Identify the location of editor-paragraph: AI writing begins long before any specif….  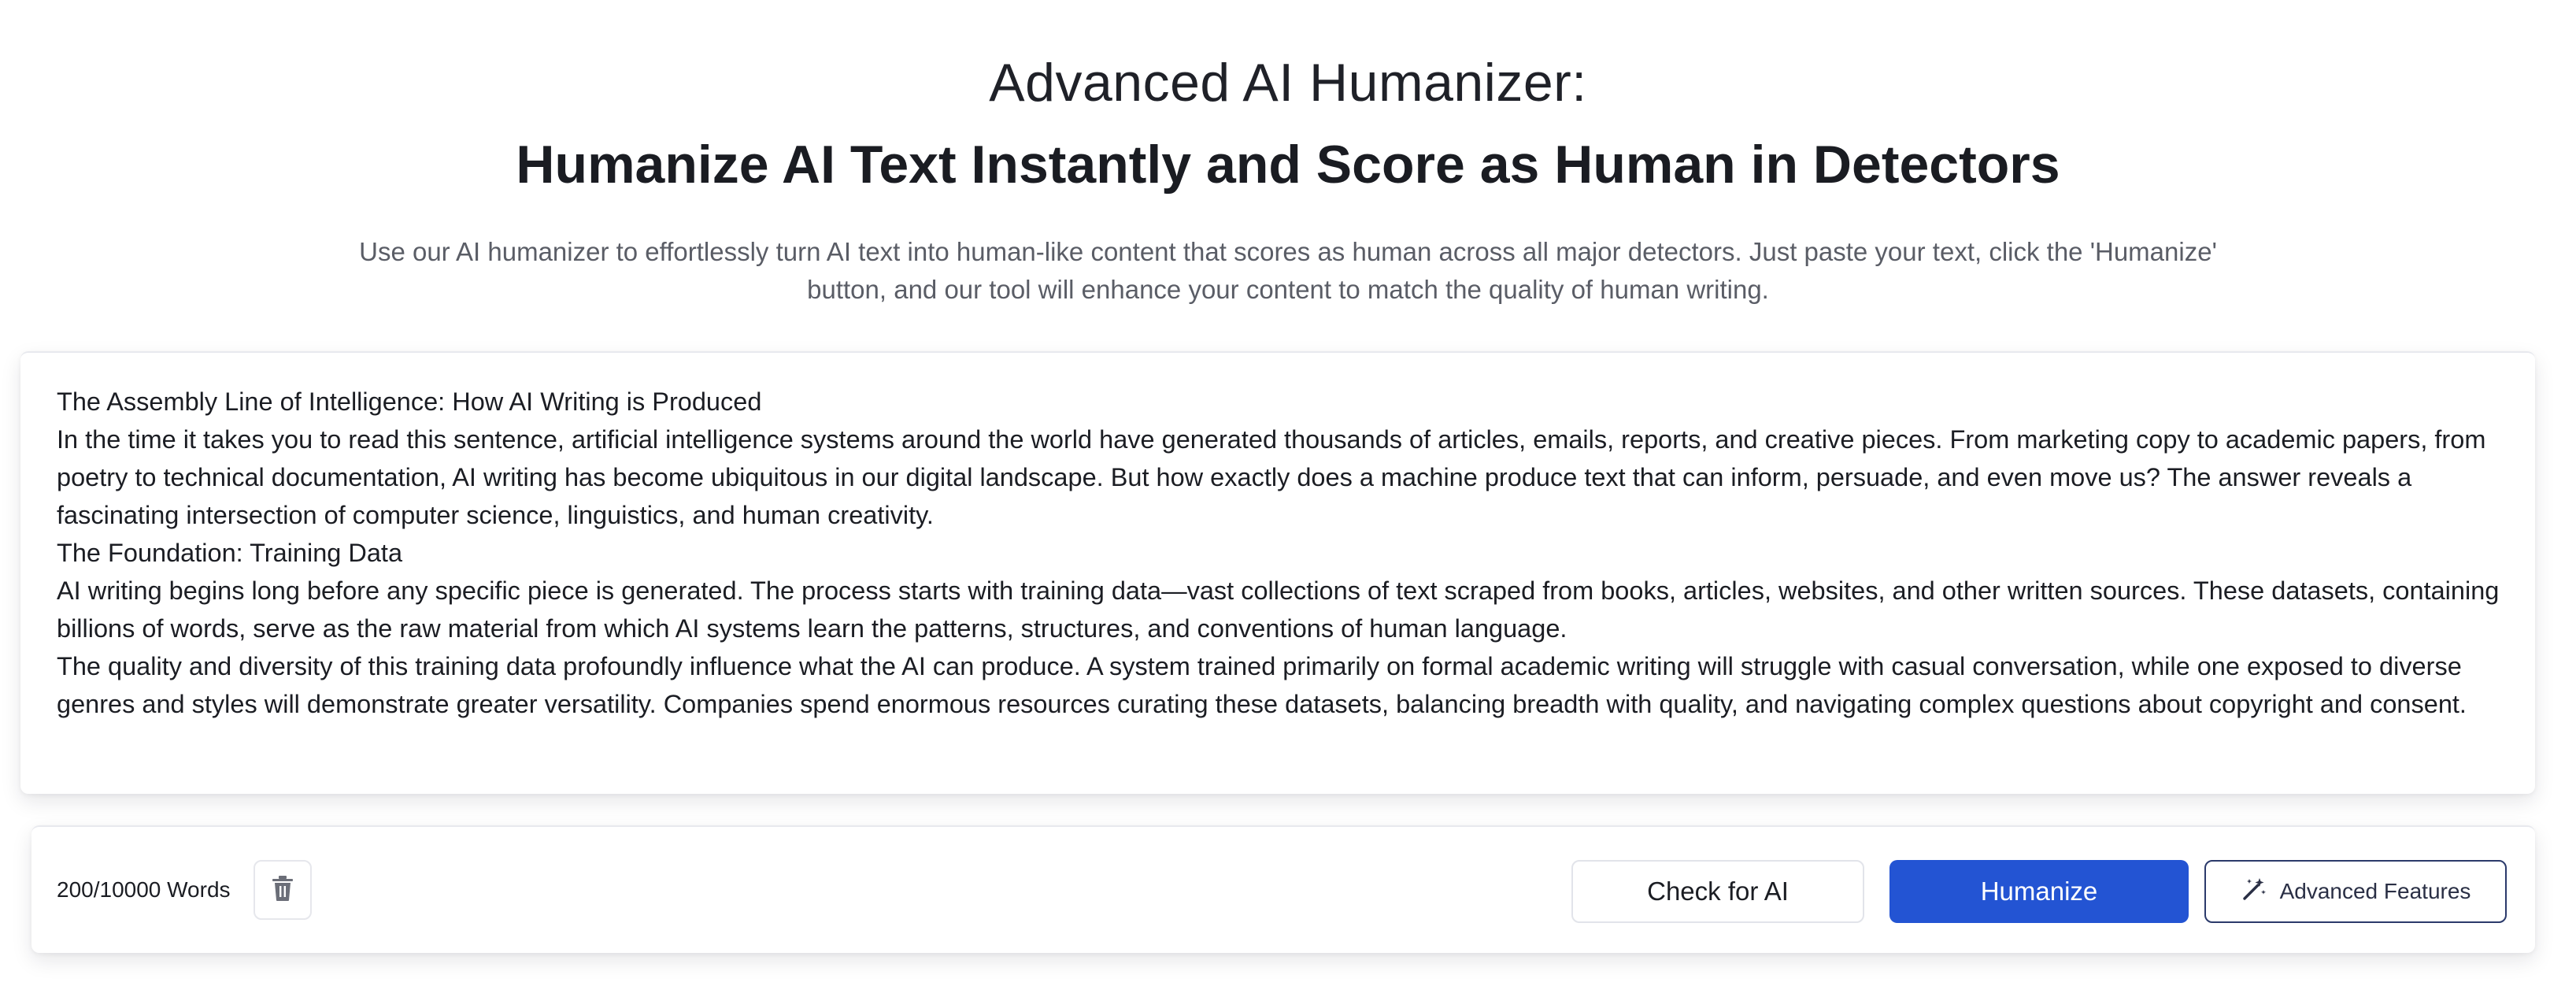
(1278, 609).